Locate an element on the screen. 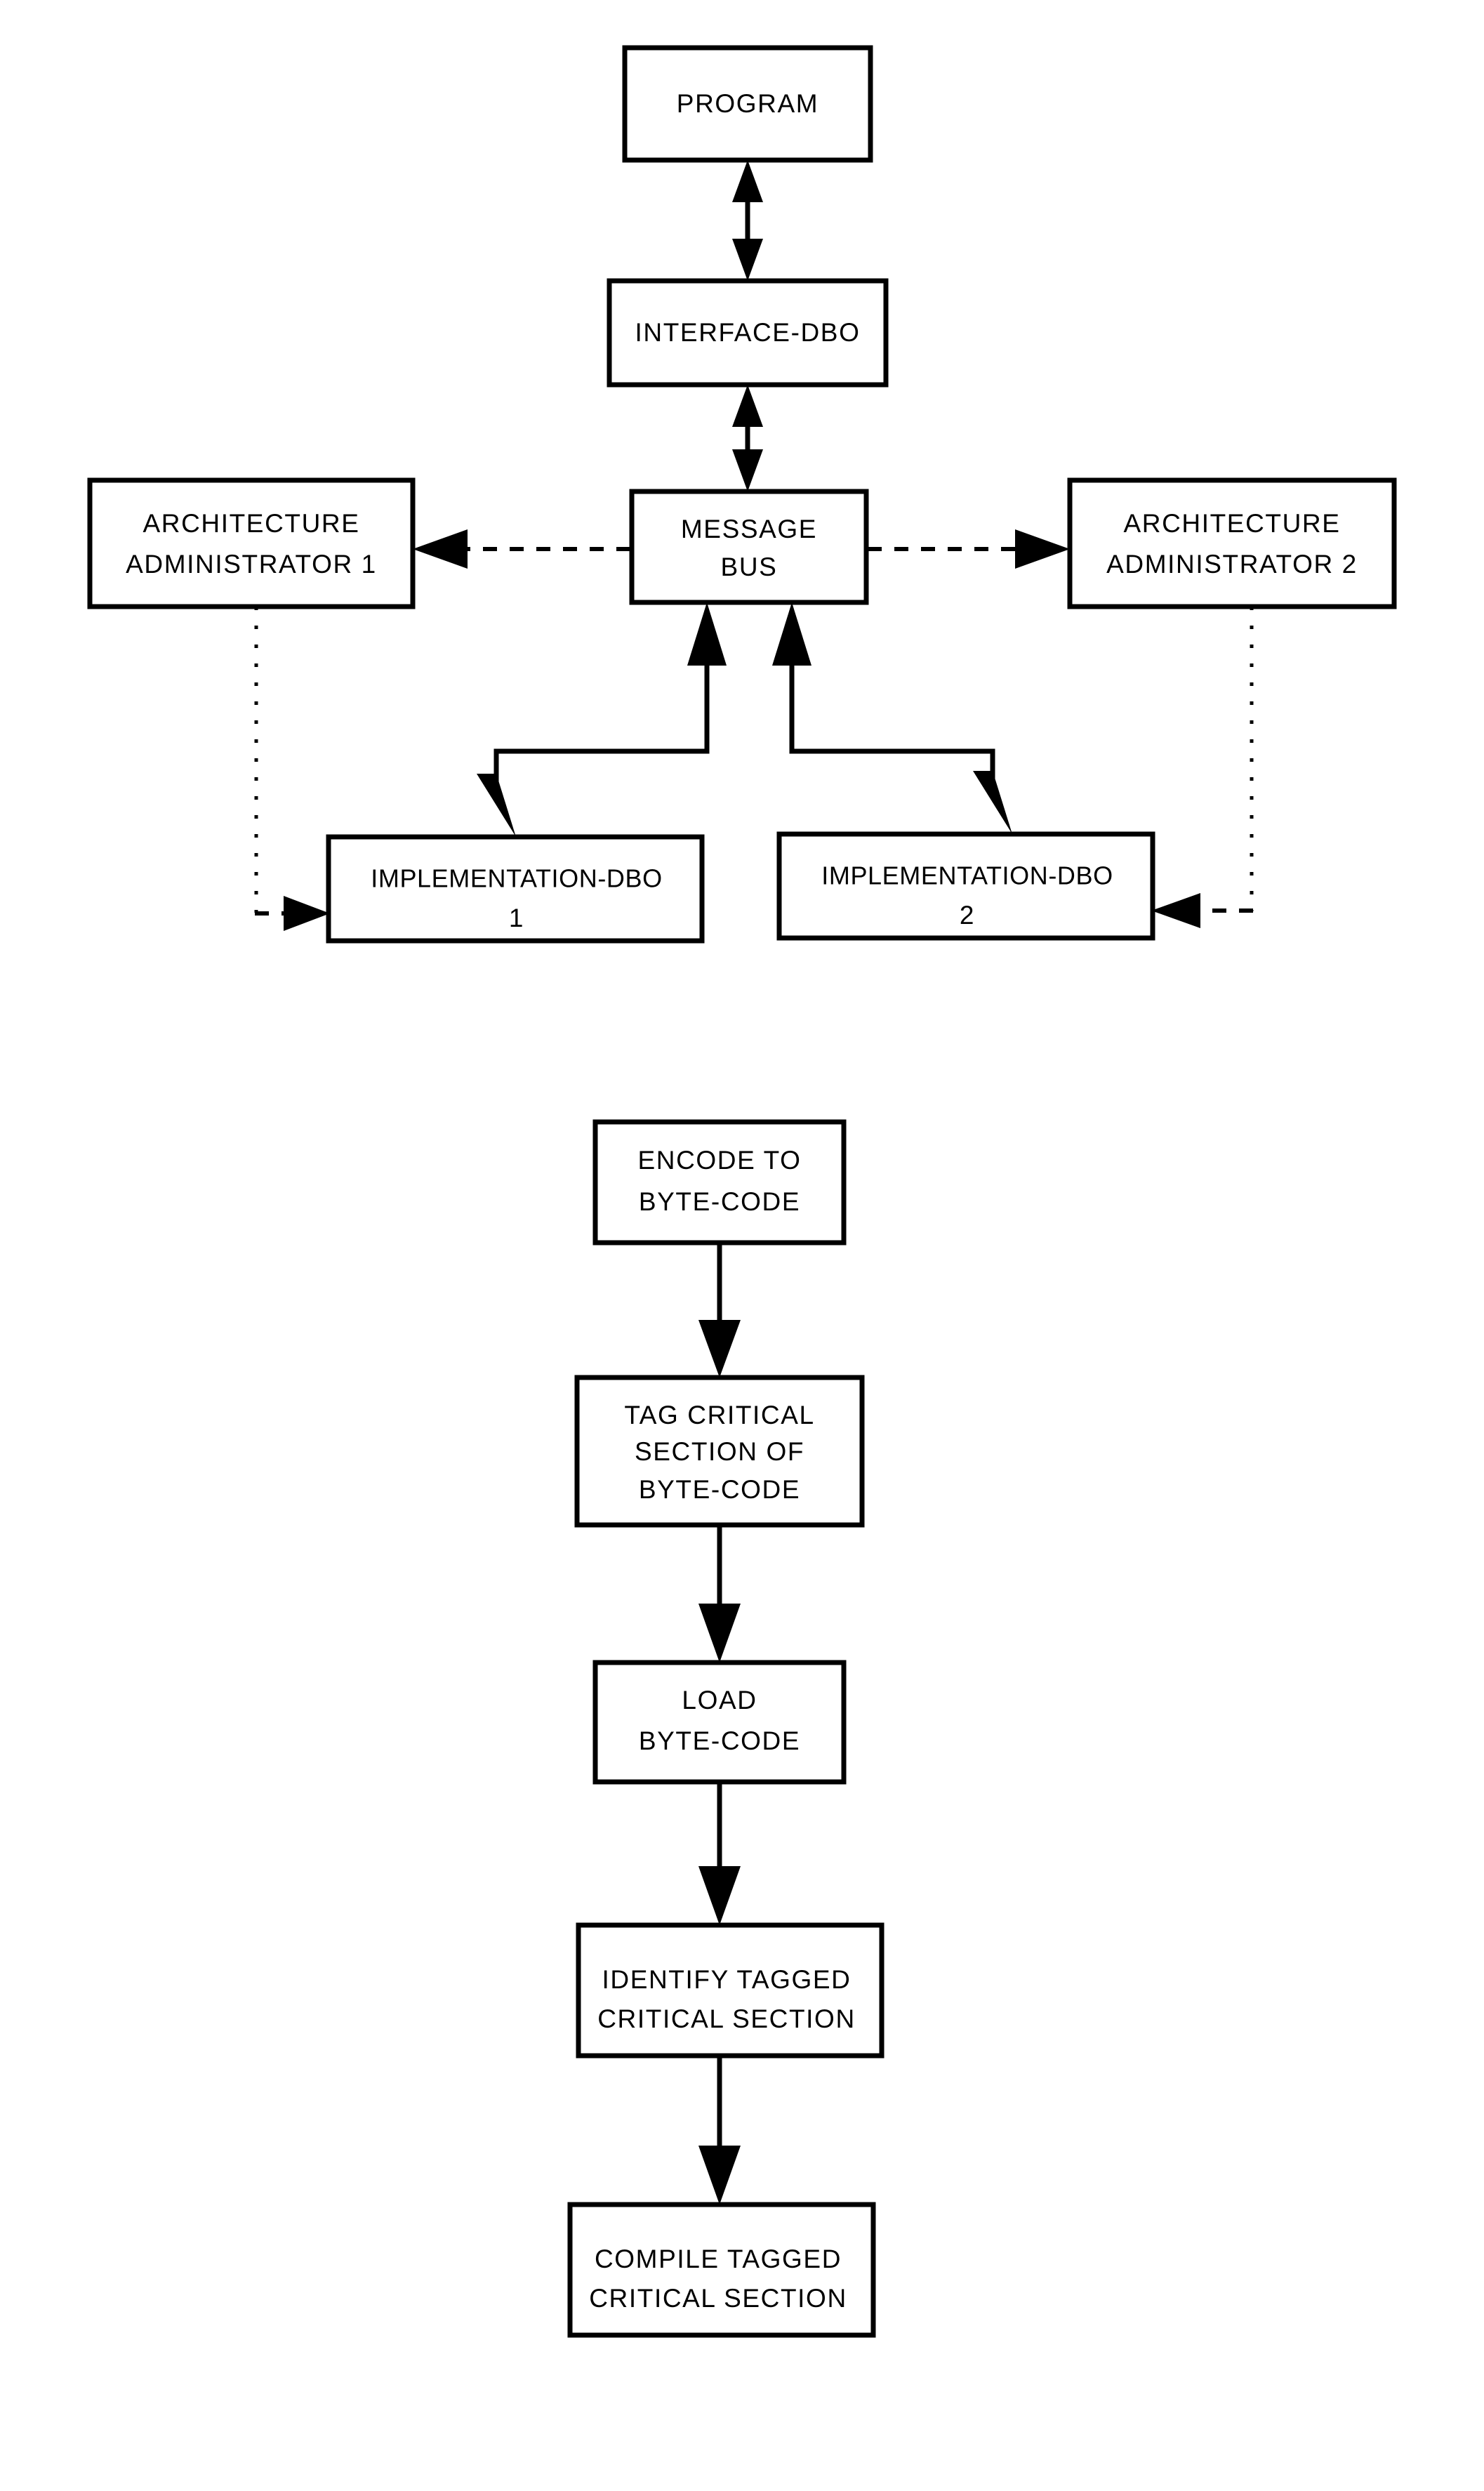 Image resolution: width=1484 pixels, height=2491 pixels. connector-load-identify is located at coordinates (720, 1853).